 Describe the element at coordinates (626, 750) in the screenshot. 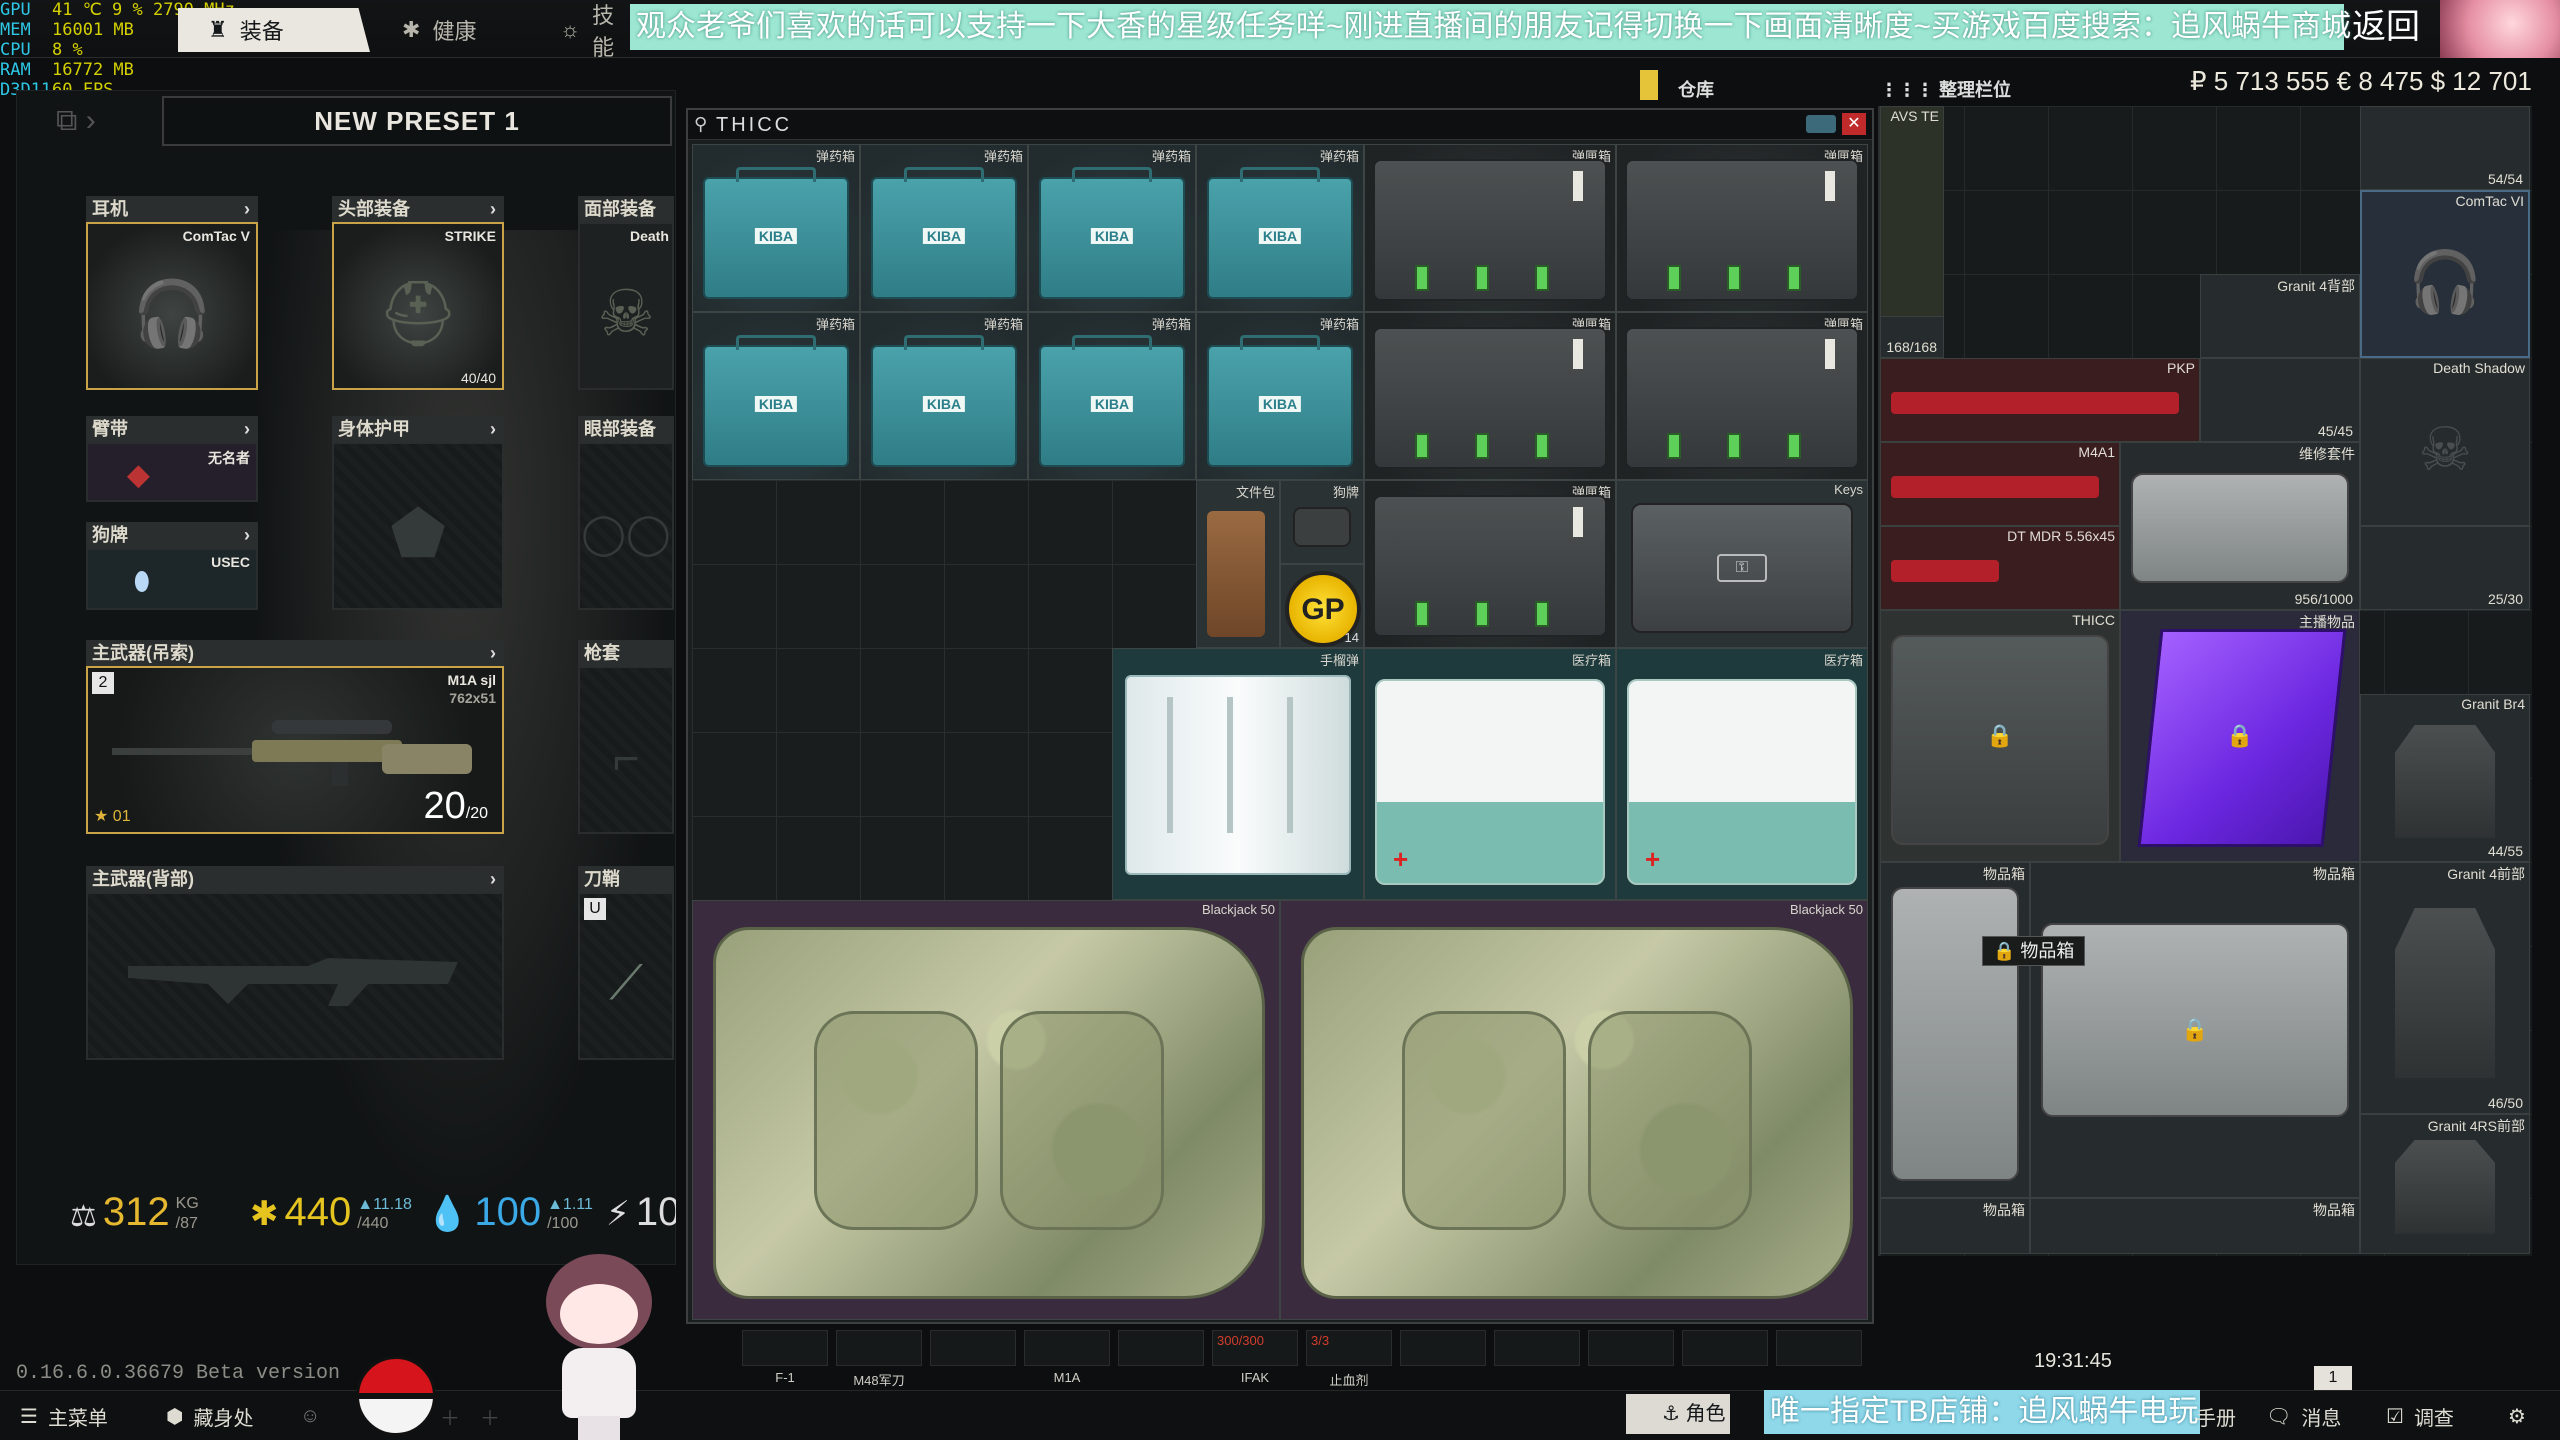

I see `slot-empty: ⌐` at that location.